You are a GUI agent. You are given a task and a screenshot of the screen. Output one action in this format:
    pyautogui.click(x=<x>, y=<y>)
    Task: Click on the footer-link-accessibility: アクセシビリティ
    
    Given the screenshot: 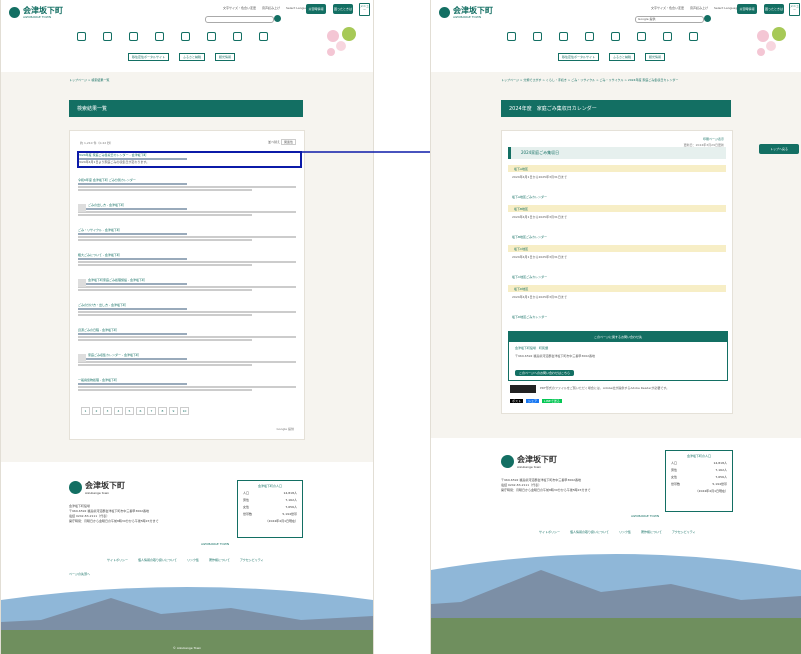 What is the action you would take?
    pyautogui.click(x=252, y=560)
    